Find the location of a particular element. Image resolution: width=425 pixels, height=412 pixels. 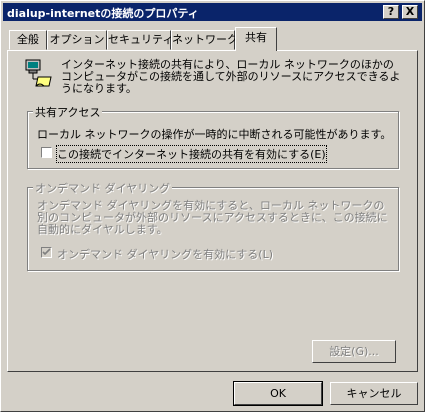

help-button: ? is located at coordinates (391, 12).